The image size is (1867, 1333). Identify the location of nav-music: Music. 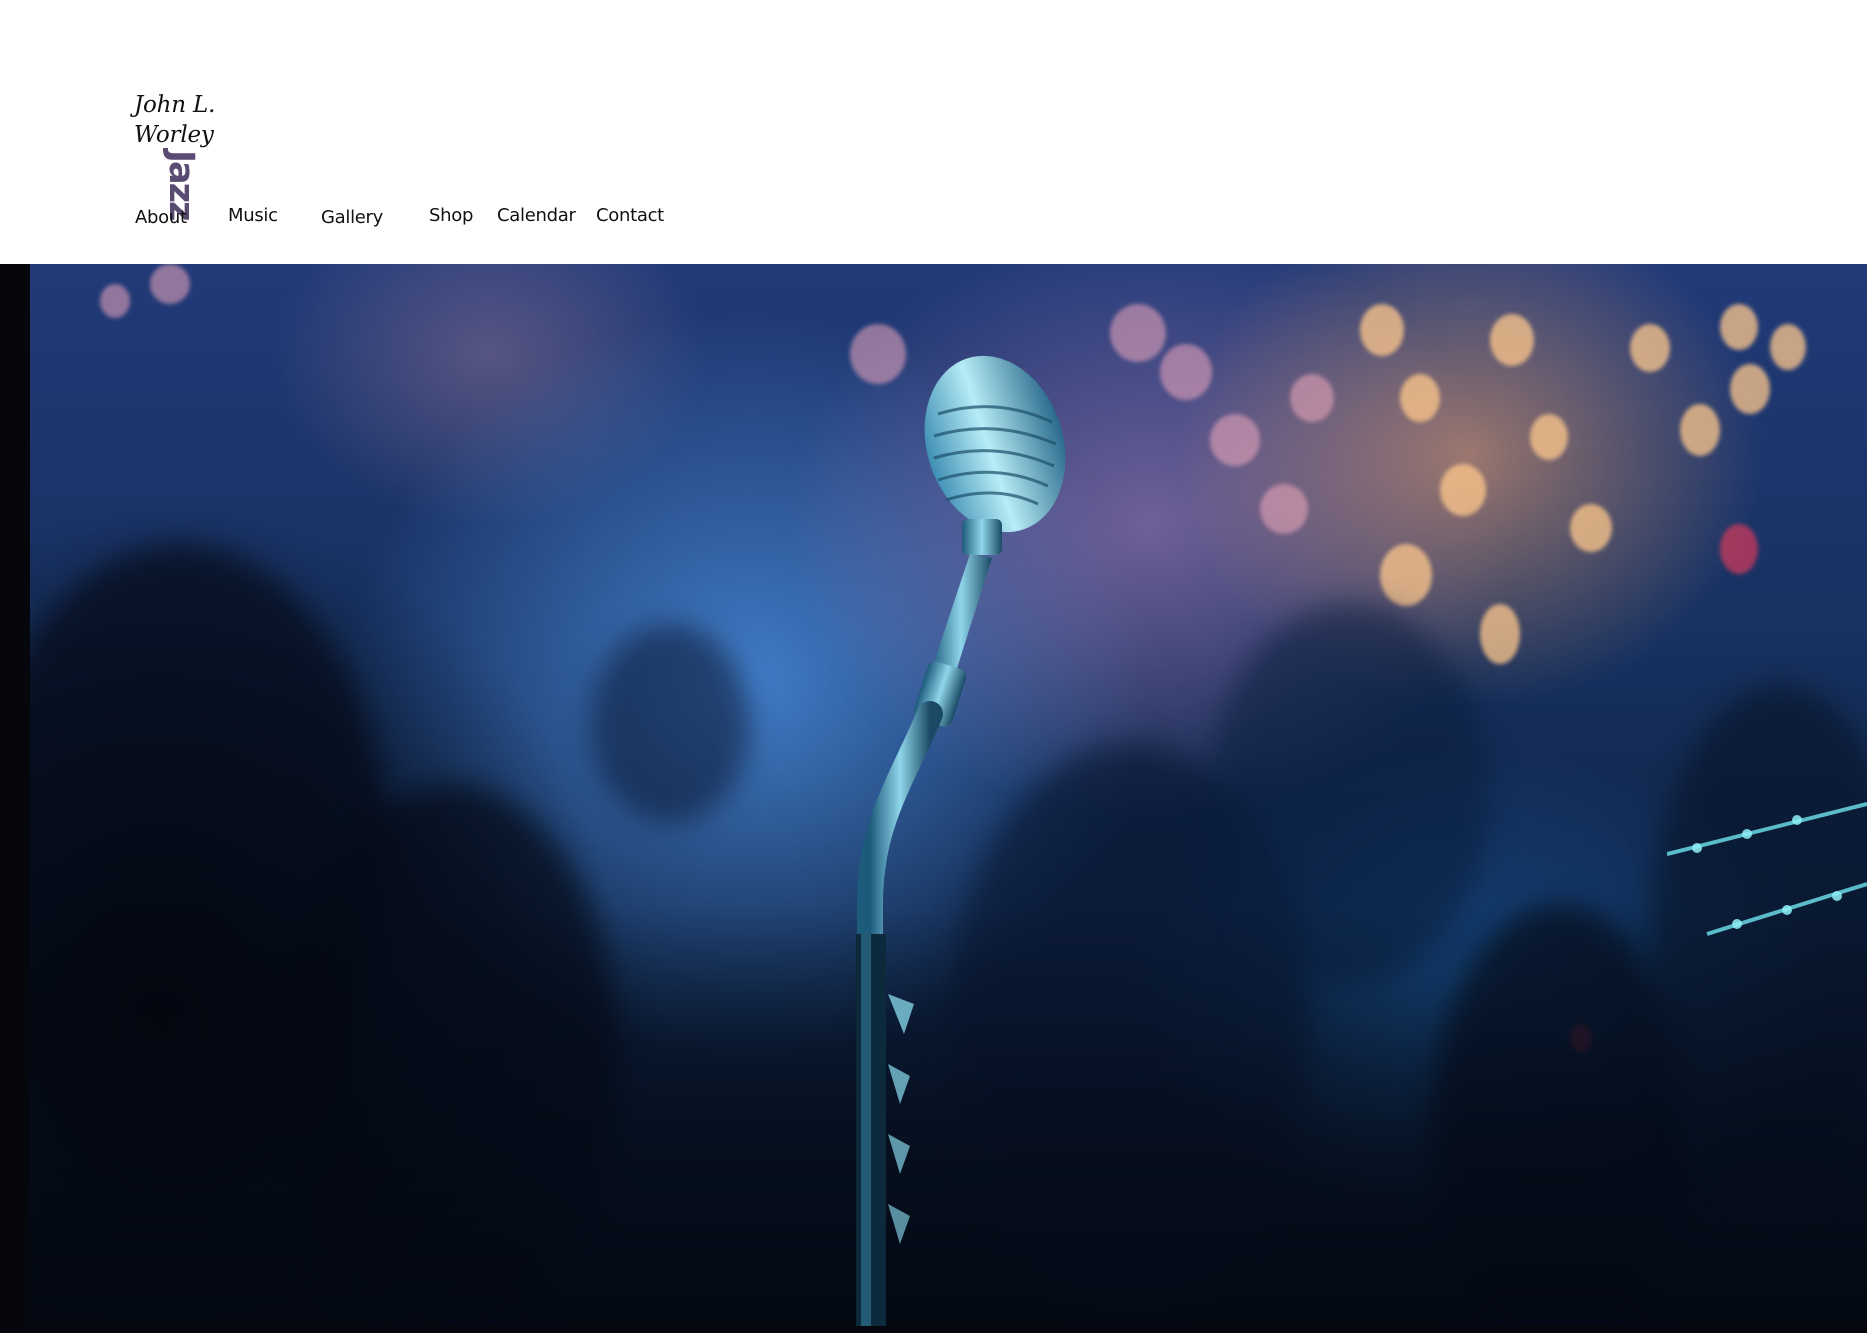
(253, 216).